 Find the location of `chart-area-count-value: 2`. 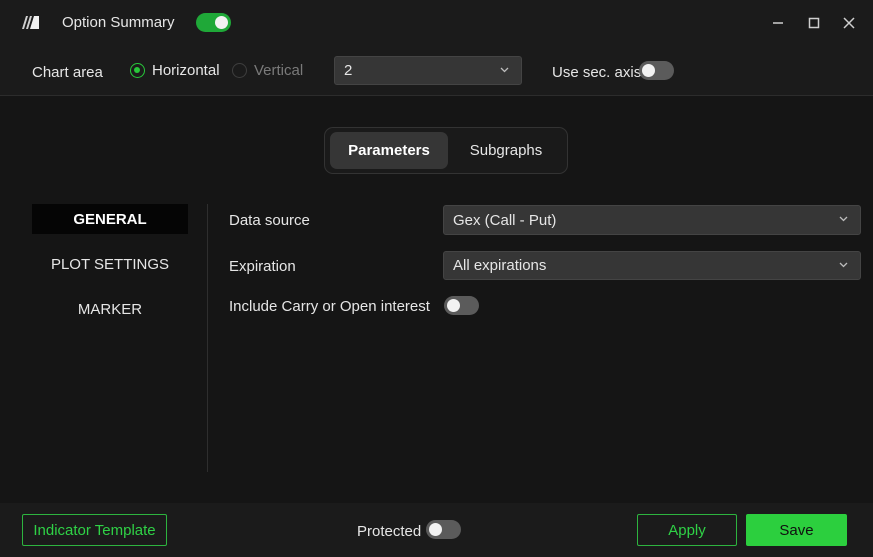

chart-area-count-value: 2 is located at coordinates (348, 70).